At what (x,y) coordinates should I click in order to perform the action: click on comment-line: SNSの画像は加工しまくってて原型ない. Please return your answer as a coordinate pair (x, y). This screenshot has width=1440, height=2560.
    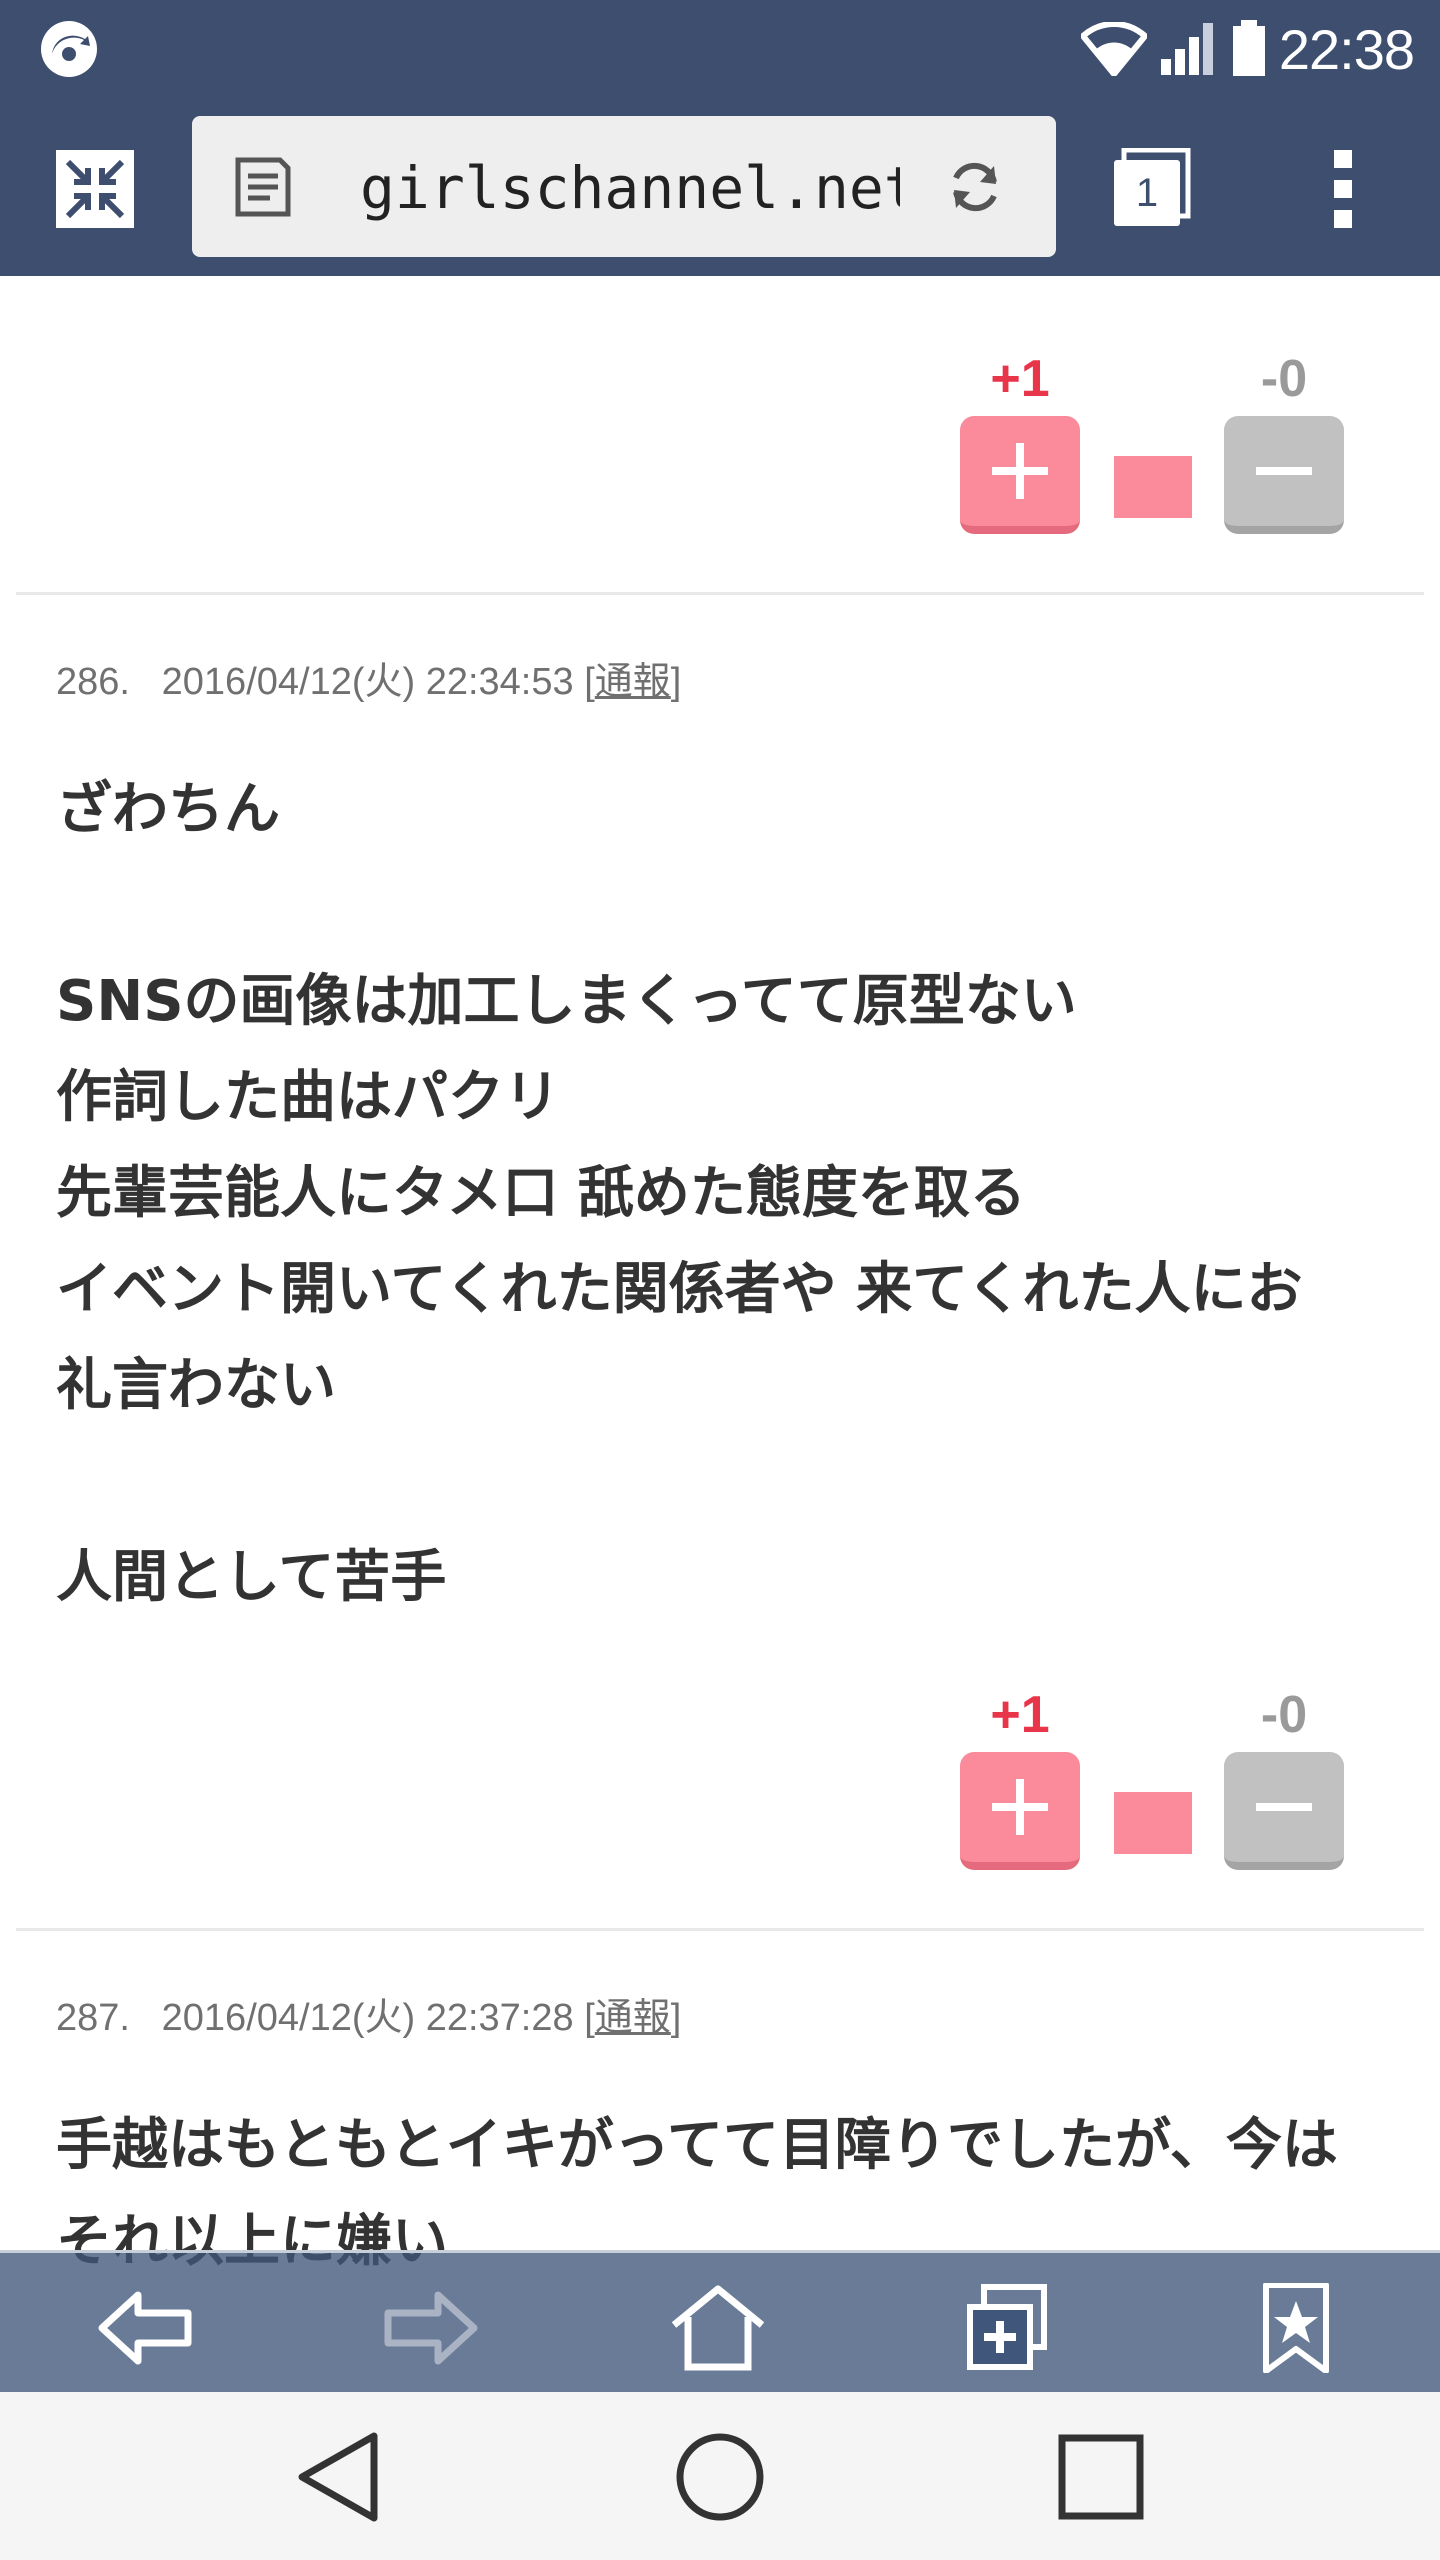
    Looking at the image, I should click on (566, 1001).